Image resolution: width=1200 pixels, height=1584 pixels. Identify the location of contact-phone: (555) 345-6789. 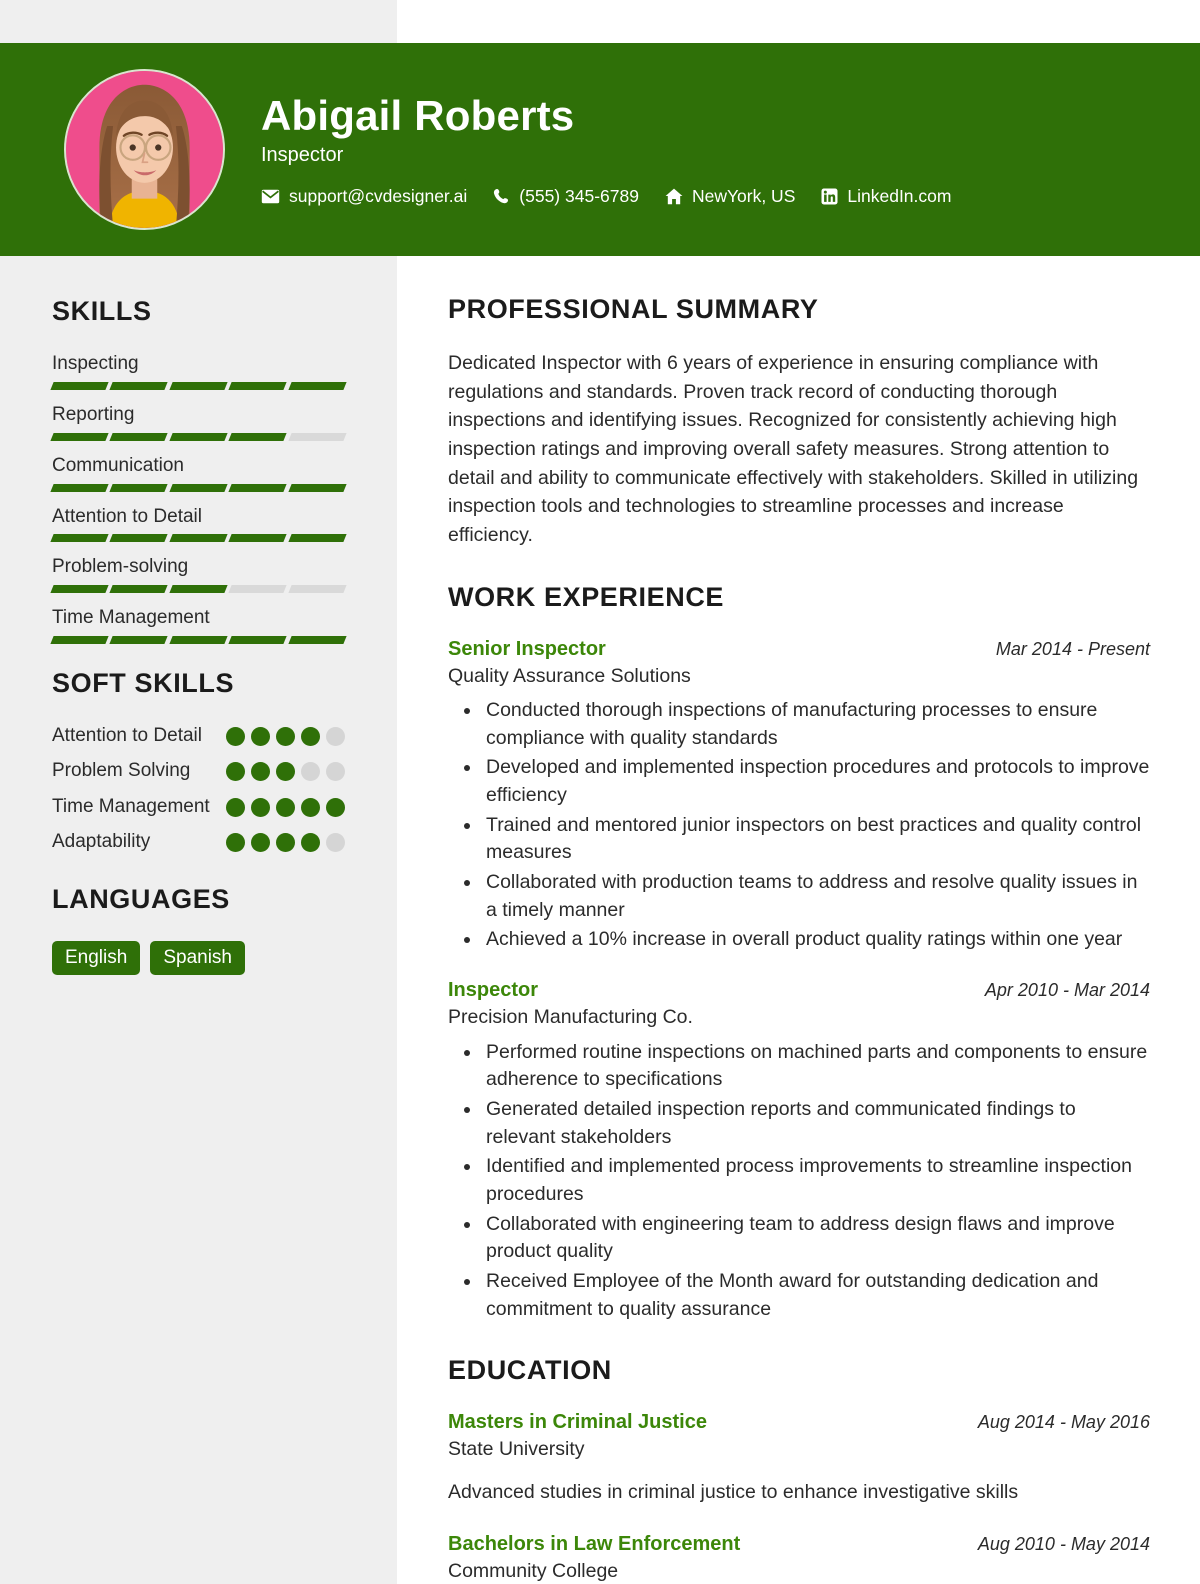
(566, 195).